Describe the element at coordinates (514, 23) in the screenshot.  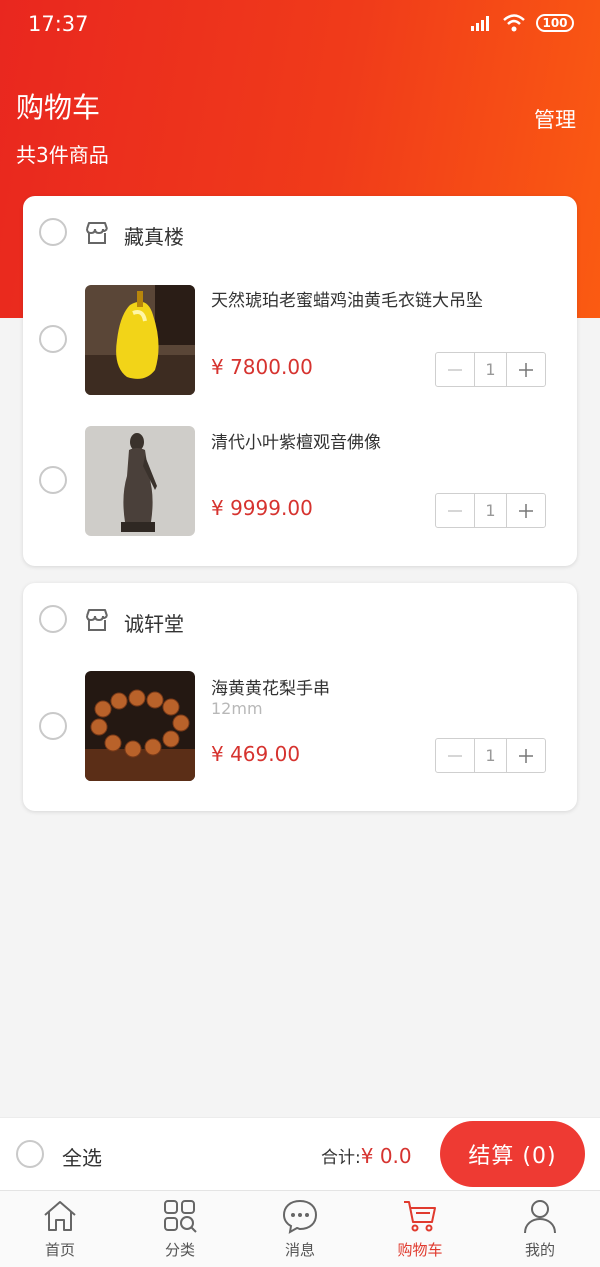
I see `wifi-icon` at that location.